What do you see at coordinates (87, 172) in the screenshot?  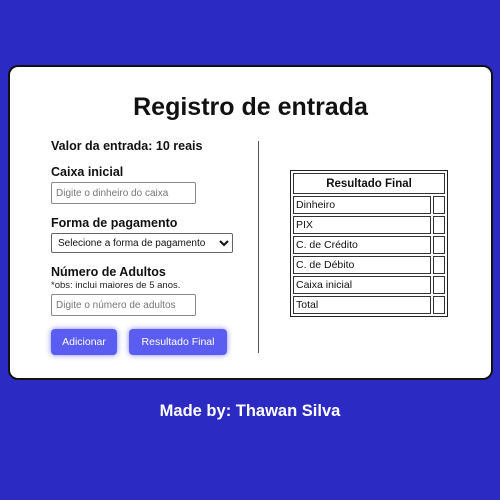 I see `caixa-label: Caixa inicial` at bounding box center [87, 172].